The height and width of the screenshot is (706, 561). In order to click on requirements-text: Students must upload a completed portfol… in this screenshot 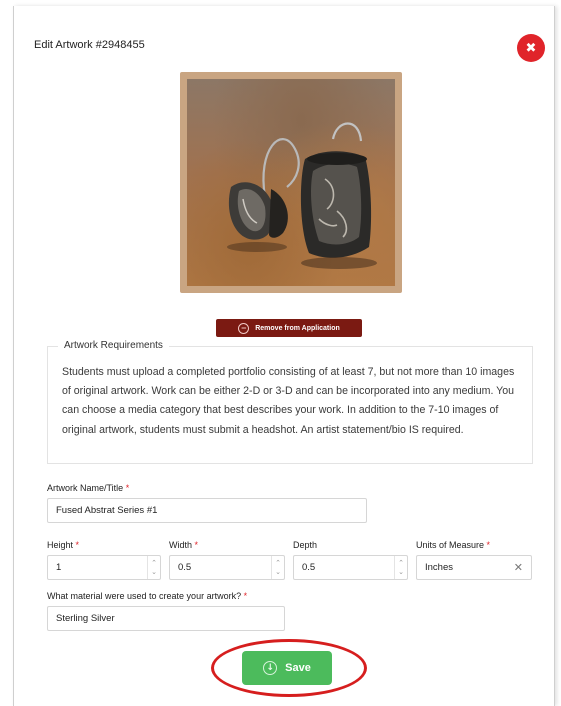, I will do `click(288, 401)`.